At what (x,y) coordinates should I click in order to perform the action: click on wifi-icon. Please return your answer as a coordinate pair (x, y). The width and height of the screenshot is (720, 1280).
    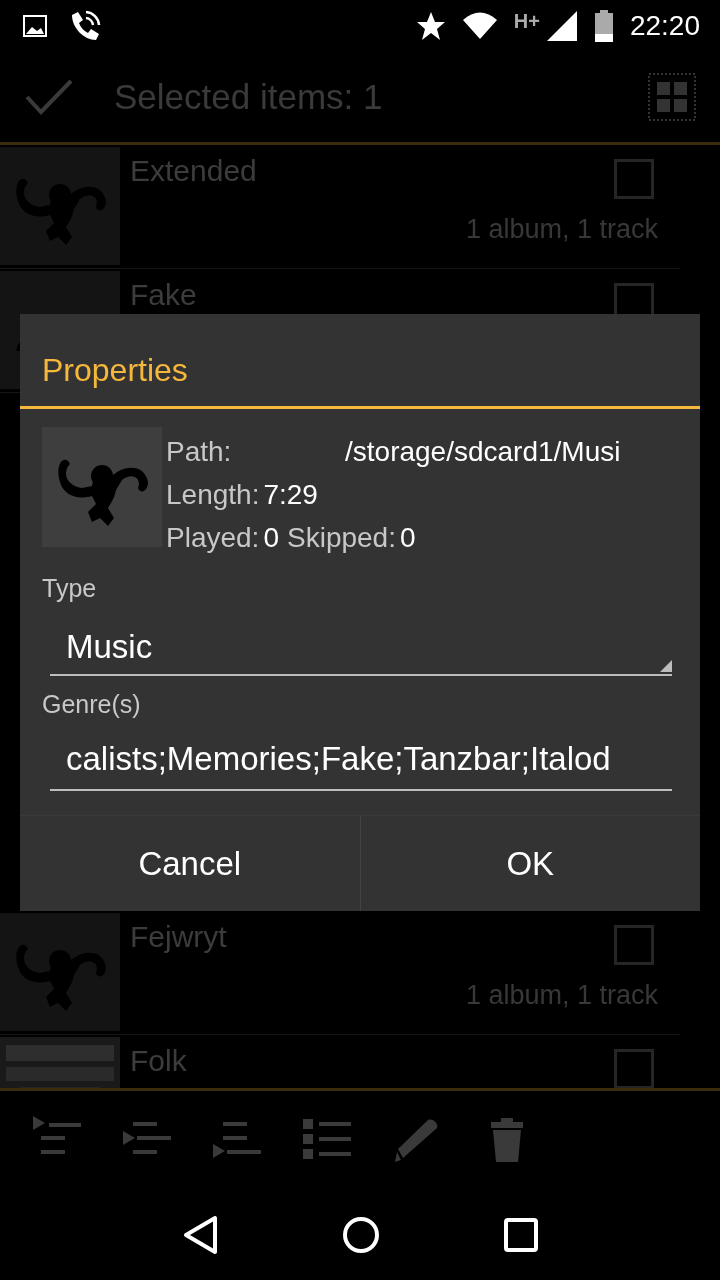
    Looking at the image, I should click on (479, 26).